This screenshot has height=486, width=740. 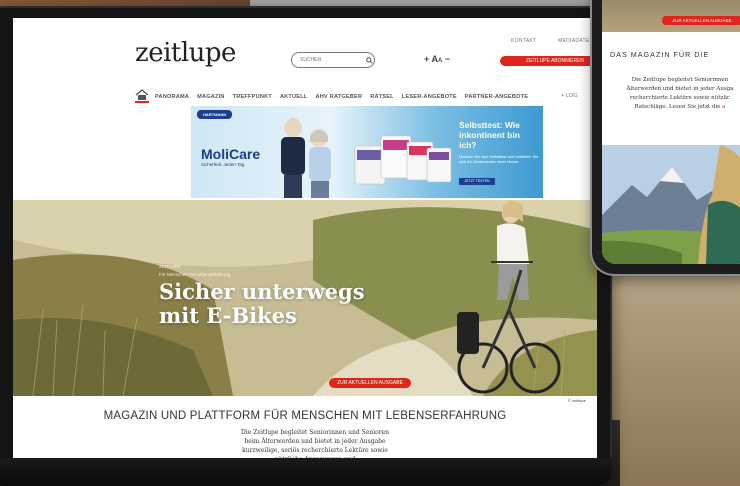 What do you see at coordinates (477, 181) in the screenshot?
I see `ad-cta-button: JETZT TESTEN` at bounding box center [477, 181].